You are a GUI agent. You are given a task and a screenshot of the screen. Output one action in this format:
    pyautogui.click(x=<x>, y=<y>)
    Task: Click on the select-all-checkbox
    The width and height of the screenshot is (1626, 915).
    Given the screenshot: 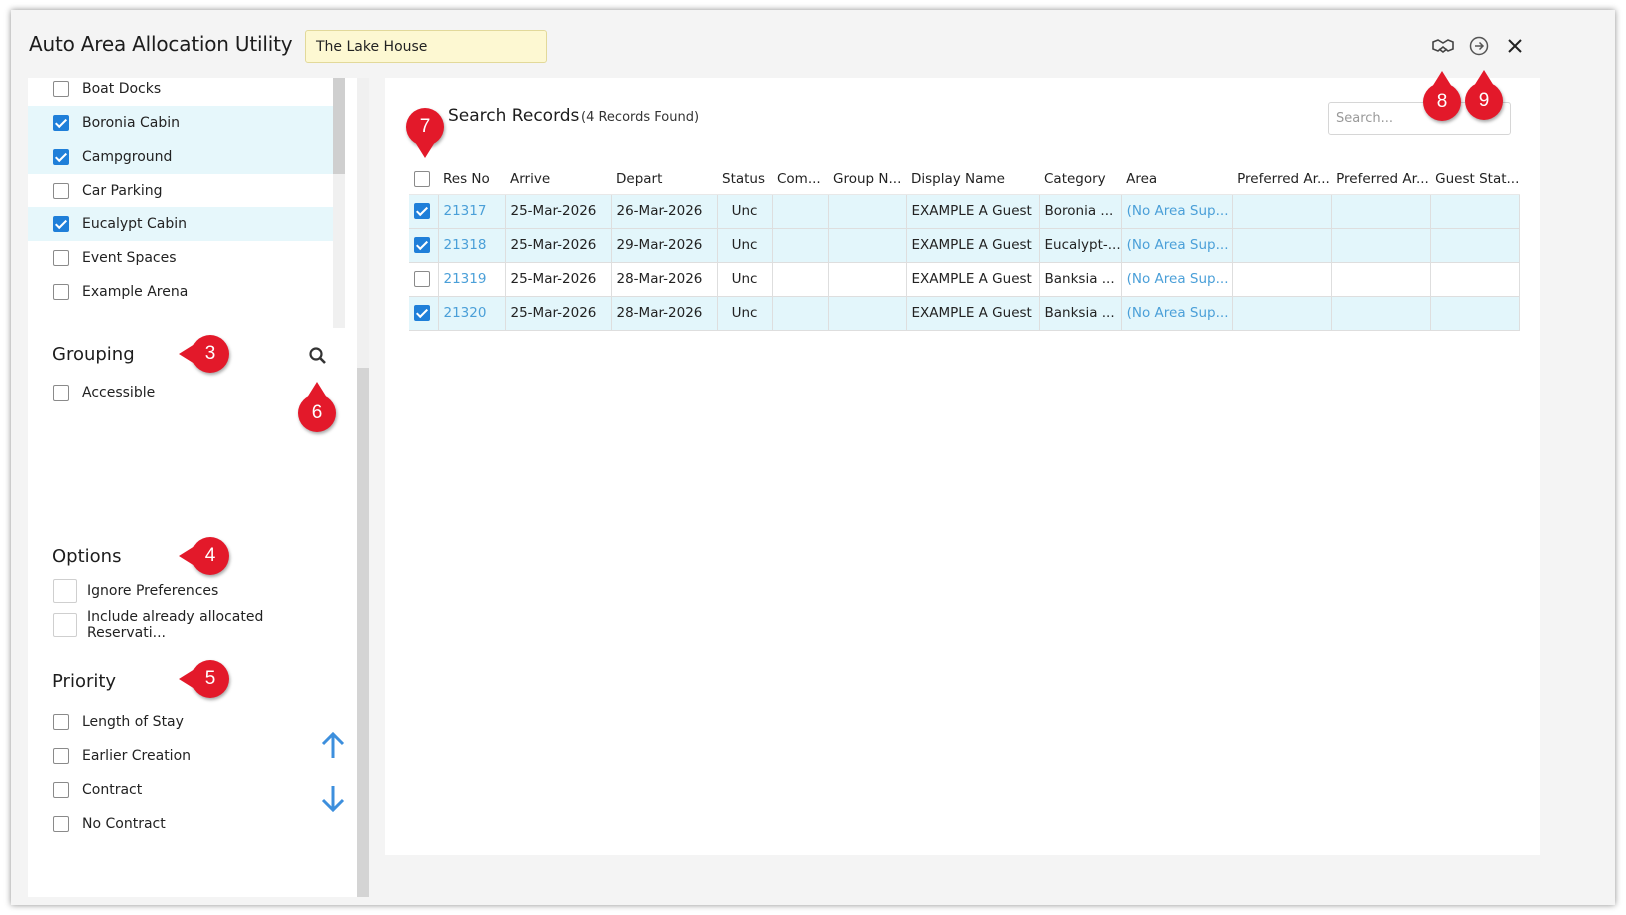 What is the action you would take?
    pyautogui.click(x=422, y=178)
    